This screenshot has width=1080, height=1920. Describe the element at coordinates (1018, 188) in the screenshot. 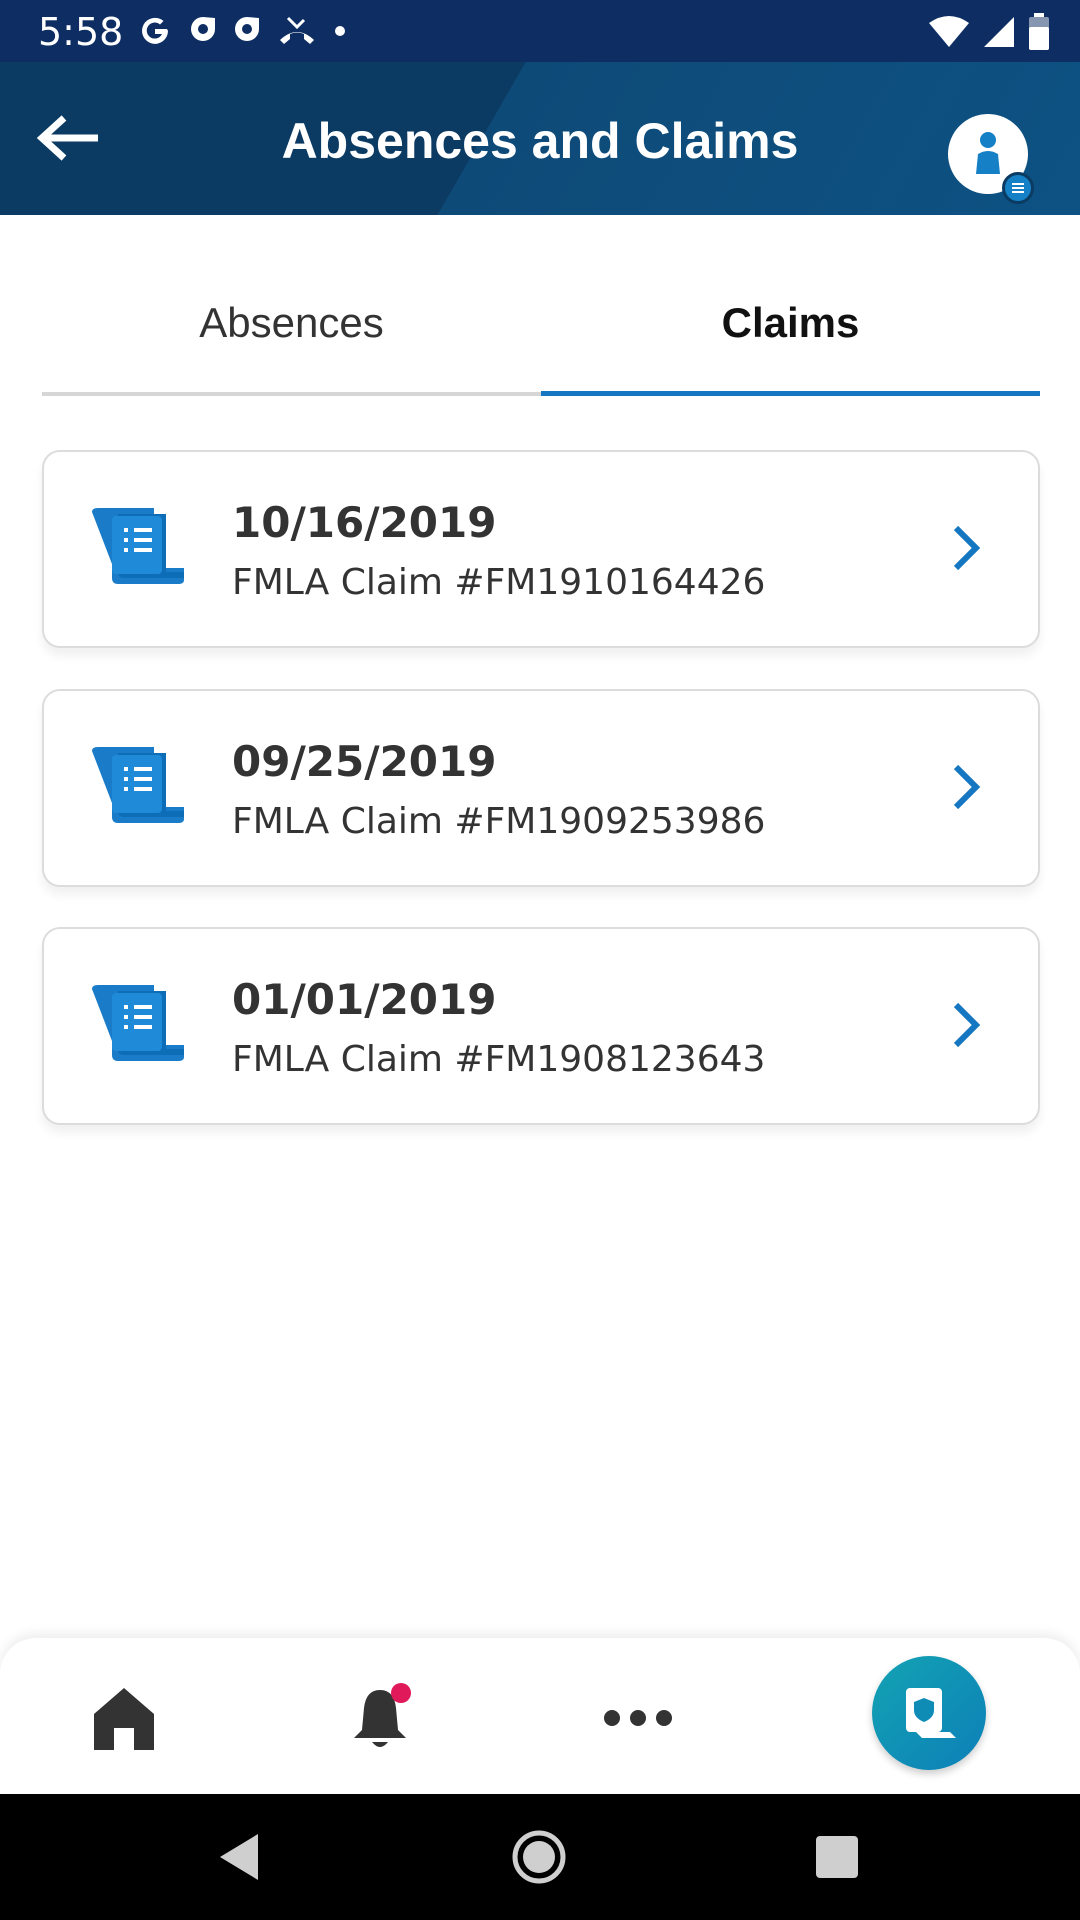

I see `menu-badge-icon` at that location.